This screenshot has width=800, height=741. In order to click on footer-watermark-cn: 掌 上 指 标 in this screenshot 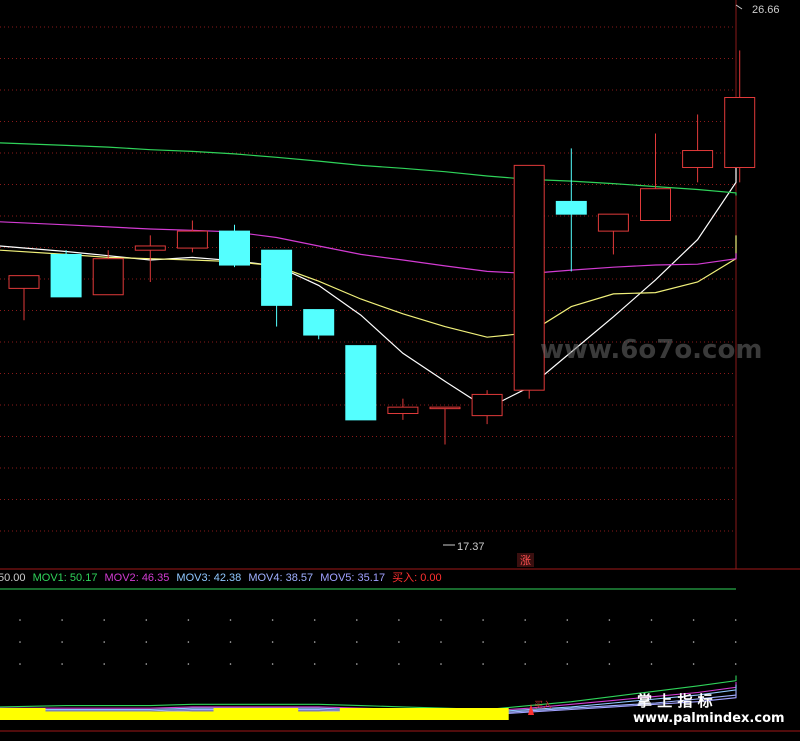, I will do `click(675, 701)`.